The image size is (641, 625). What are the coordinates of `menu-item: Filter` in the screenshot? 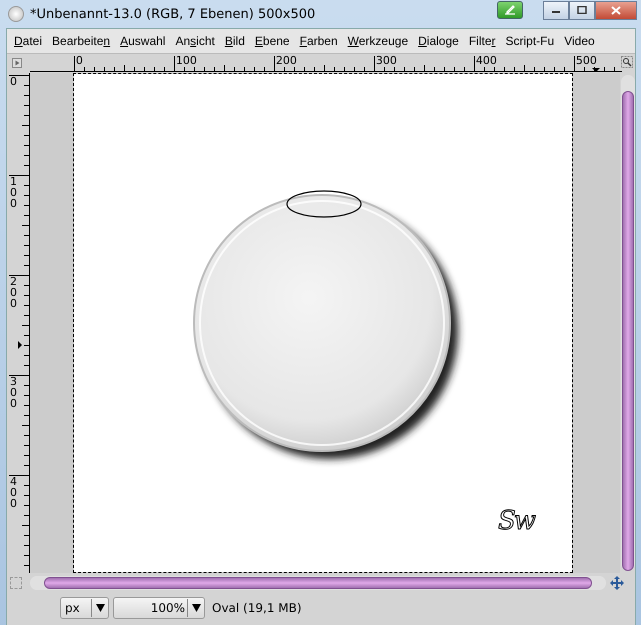 It's located at (482, 41).